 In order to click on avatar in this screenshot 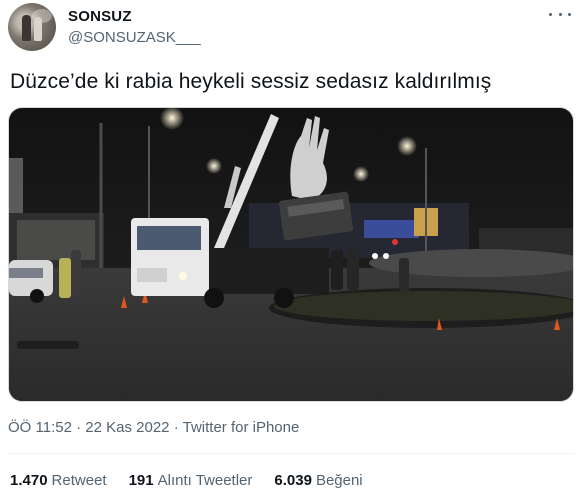, I will do `click(32, 27)`.